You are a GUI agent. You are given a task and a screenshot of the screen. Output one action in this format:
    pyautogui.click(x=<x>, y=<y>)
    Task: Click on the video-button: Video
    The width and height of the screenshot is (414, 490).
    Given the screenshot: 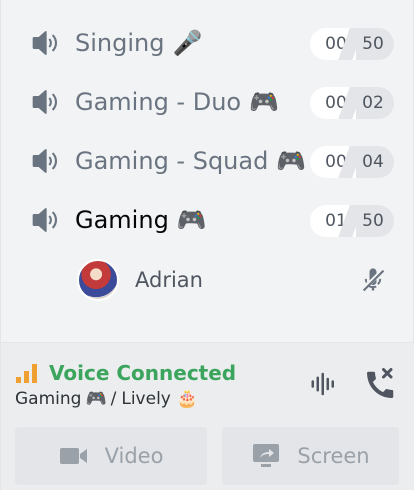 What is the action you would take?
    pyautogui.click(x=111, y=456)
    